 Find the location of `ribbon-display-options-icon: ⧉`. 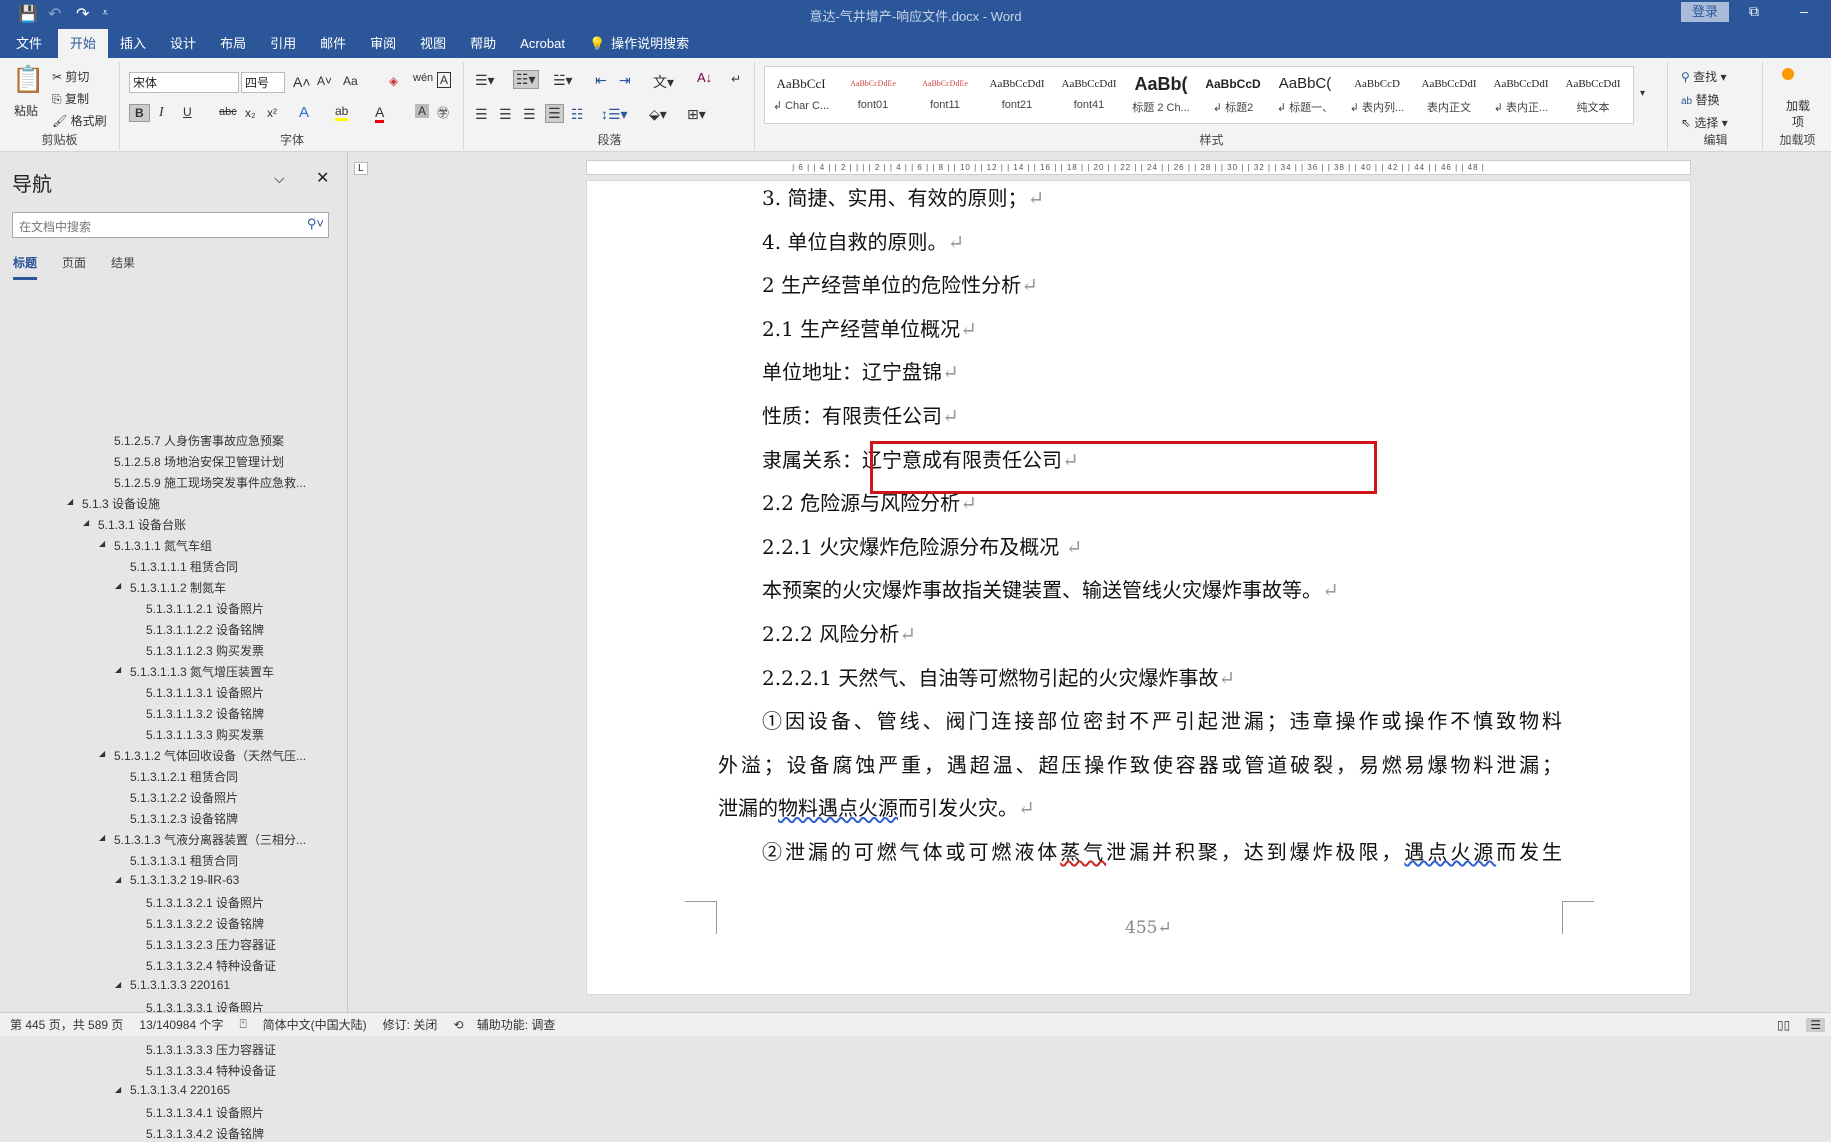

ribbon-display-options-icon: ⧉ is located at coordinates (1754, 11).